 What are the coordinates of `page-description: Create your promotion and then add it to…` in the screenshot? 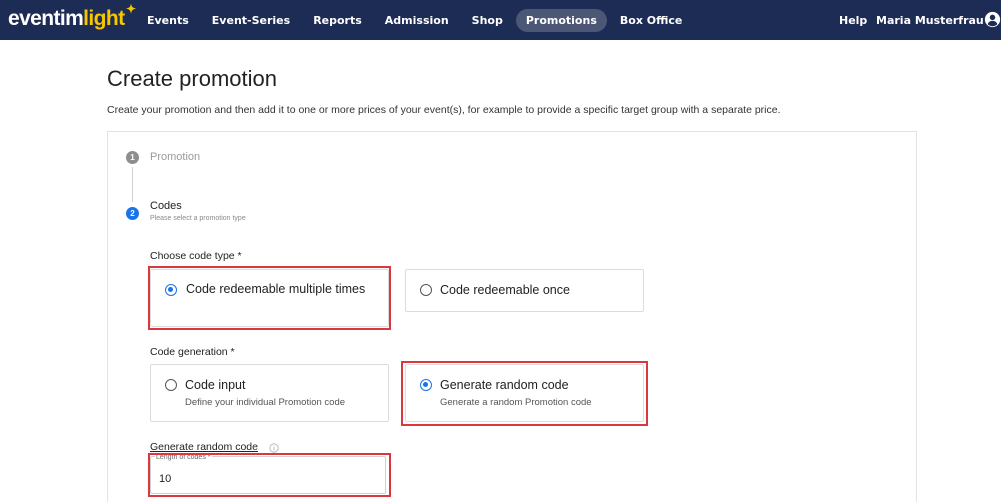 It's located at (444, 110).